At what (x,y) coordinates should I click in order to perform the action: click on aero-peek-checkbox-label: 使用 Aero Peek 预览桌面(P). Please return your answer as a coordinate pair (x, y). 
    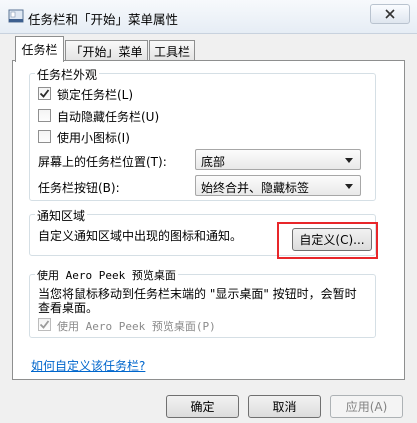
    Looking at the image, I should click on (136, 326).